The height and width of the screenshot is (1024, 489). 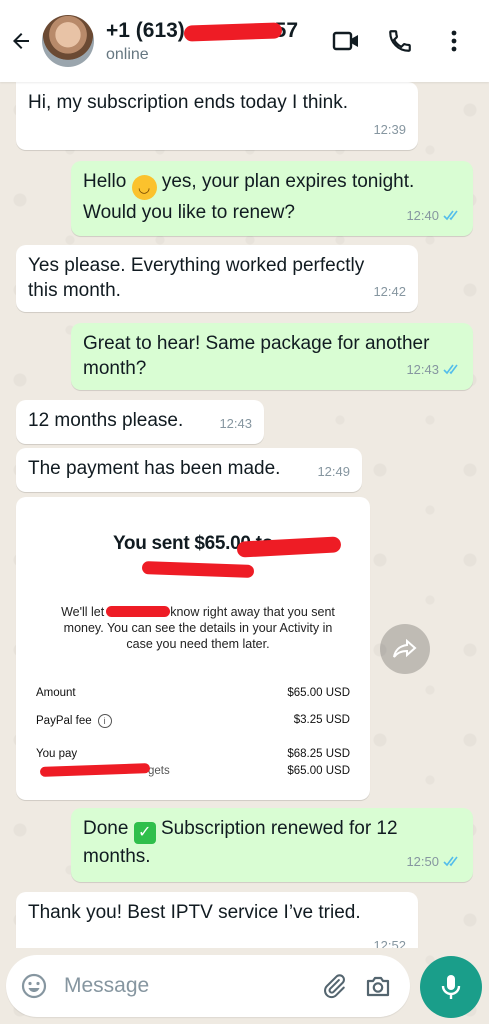 I want to click on gets-value: $65.00 USD, so click(x=318, y=771).